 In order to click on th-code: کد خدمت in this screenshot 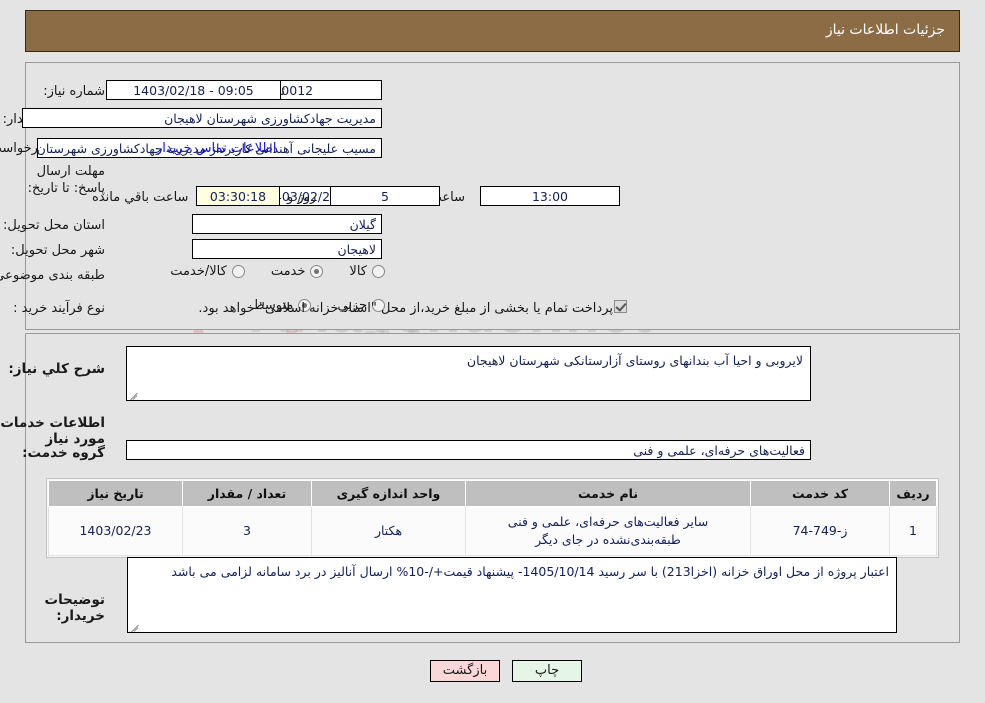, I will do `click(820, 493)`.